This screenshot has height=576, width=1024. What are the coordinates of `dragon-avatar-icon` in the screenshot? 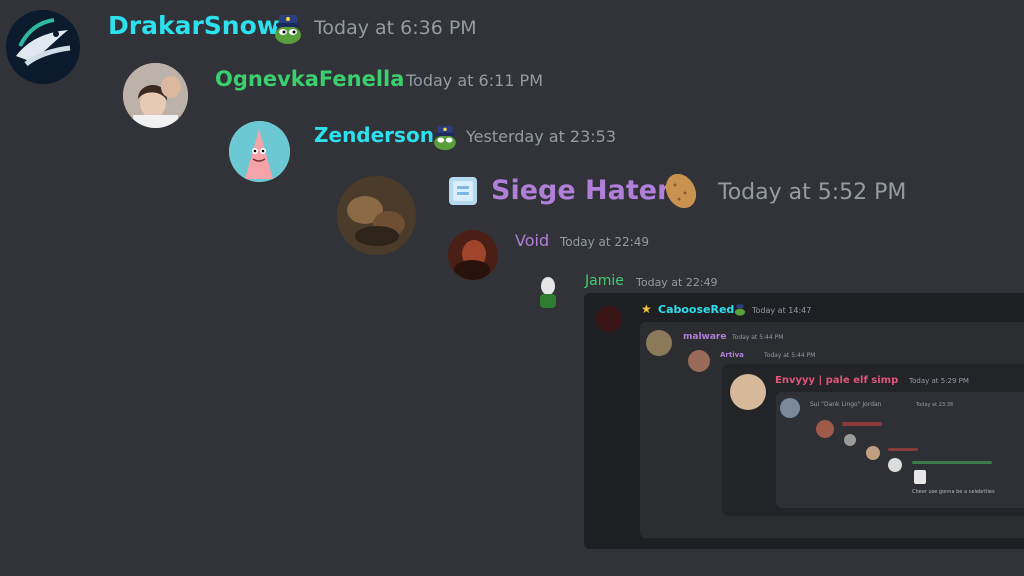 It's located at (43, 47).